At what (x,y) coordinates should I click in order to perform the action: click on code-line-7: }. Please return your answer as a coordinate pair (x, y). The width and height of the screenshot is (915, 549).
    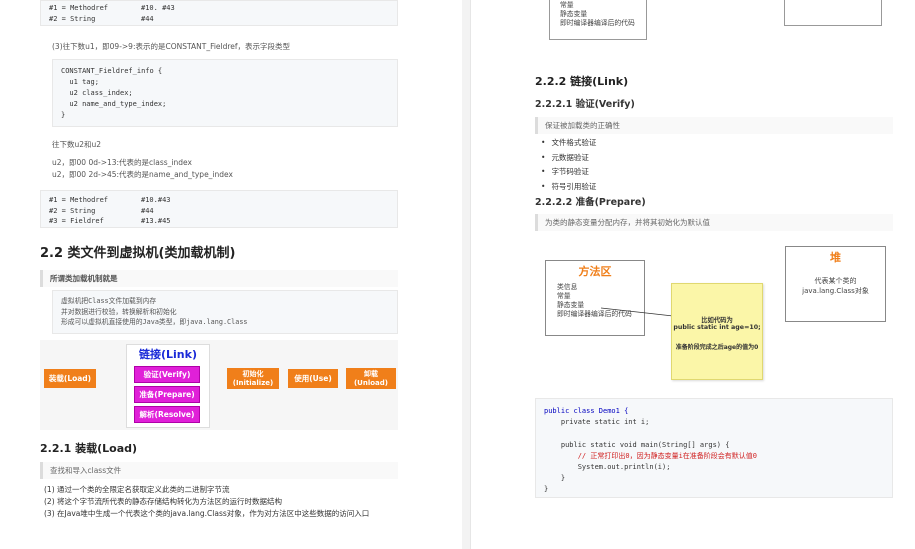
    Looking at the image, I should click on (714, 489).